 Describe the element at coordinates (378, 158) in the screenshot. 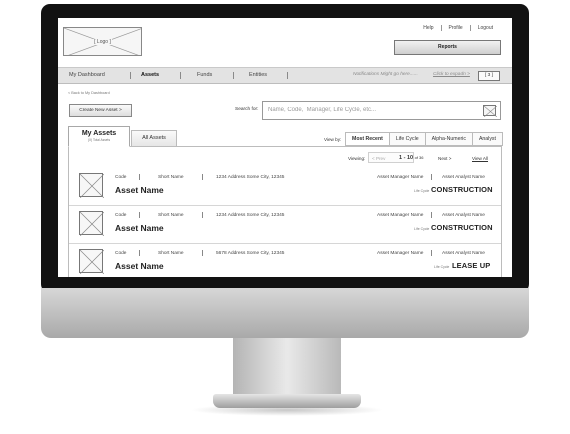

I see `pager-prev-button: < Prev` at that location.